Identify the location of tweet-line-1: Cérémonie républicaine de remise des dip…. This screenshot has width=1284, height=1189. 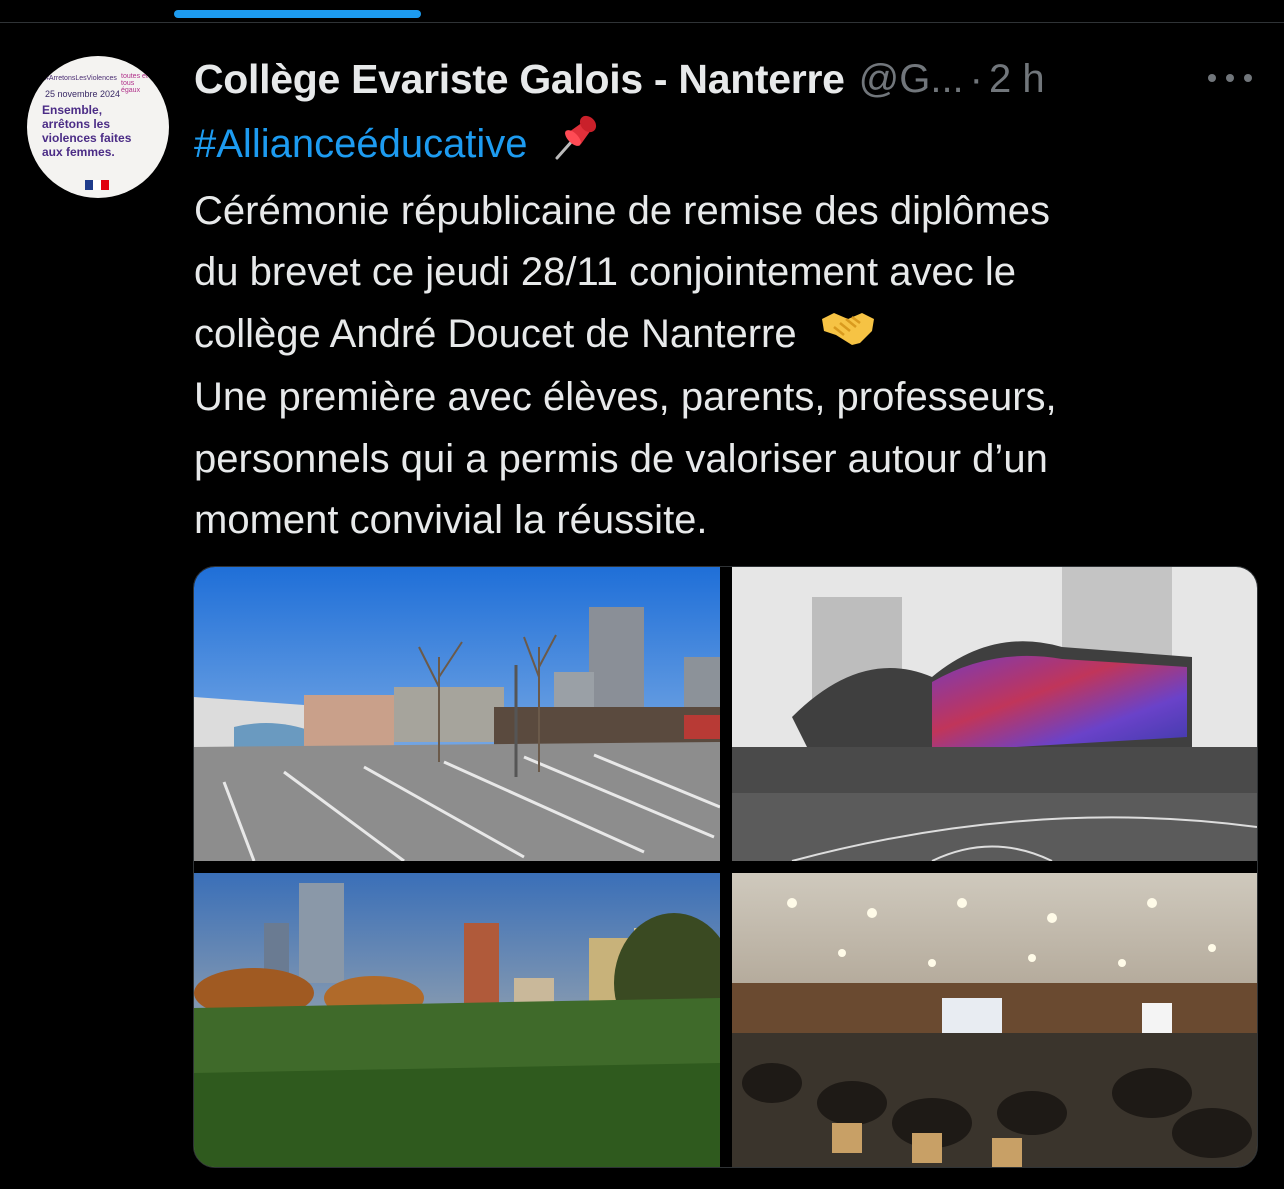
(622, 210).